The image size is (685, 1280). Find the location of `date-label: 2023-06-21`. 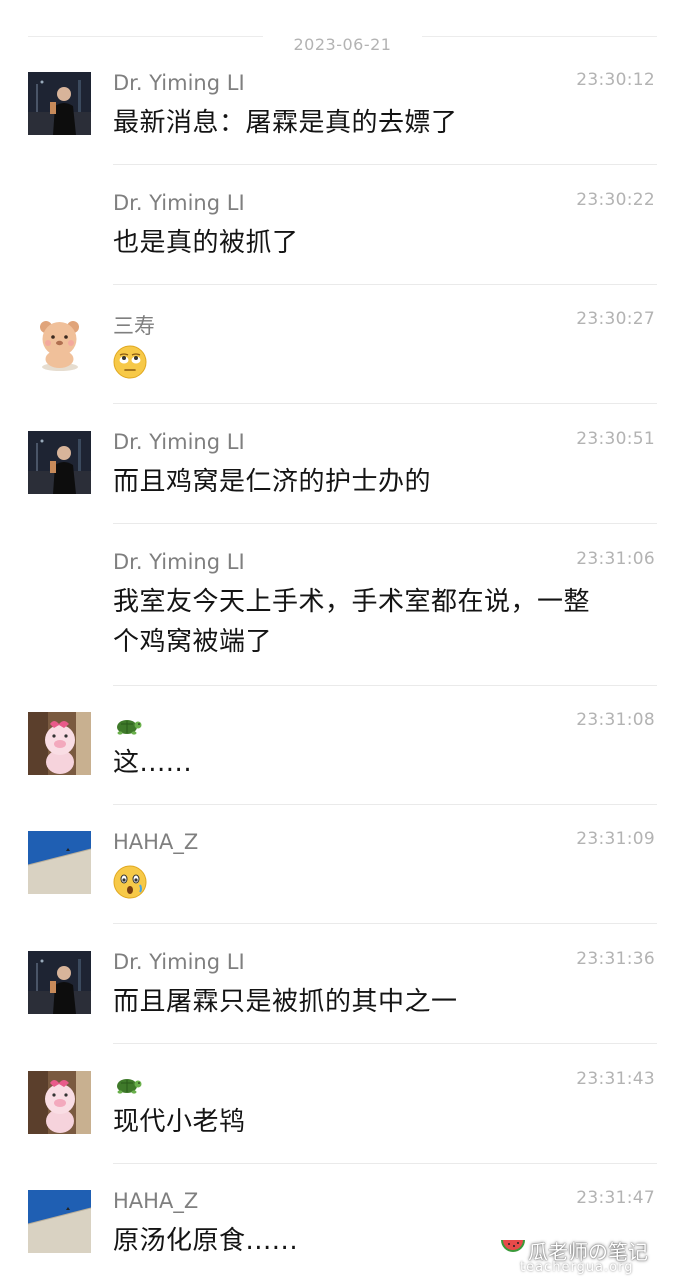

date-label: 2023-06-21 is located at coordinates (342, 44).